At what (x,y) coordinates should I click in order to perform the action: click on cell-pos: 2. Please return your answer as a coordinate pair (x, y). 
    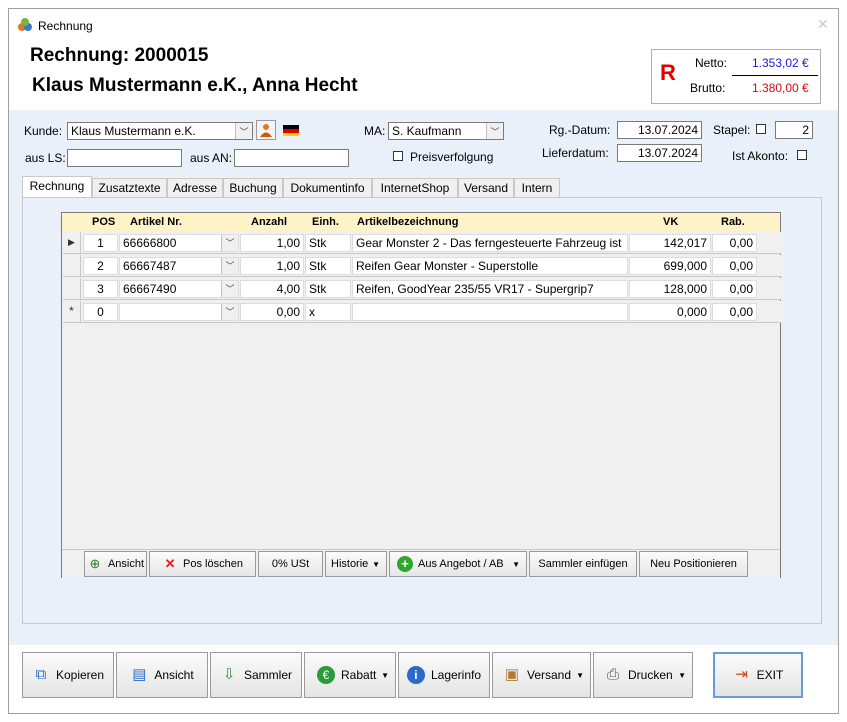
    Looking at the image, I should click on (100, 266).